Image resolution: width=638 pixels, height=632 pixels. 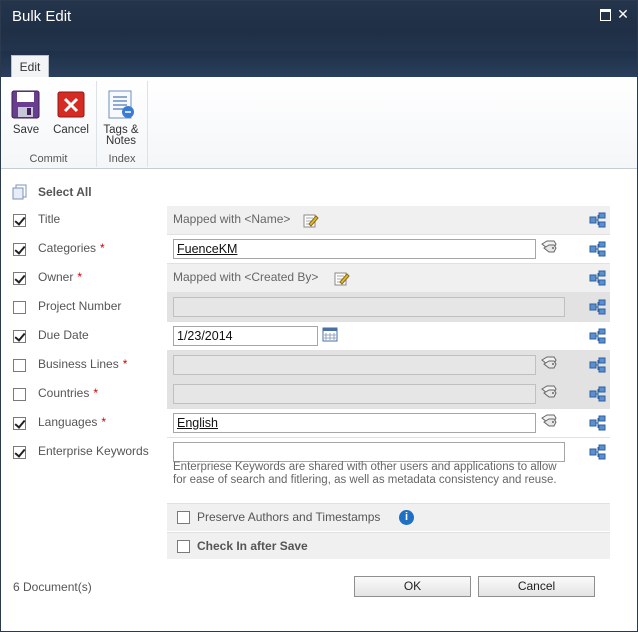 I want to click on tags-label-line2: Notes, so click(x=121, y=141).